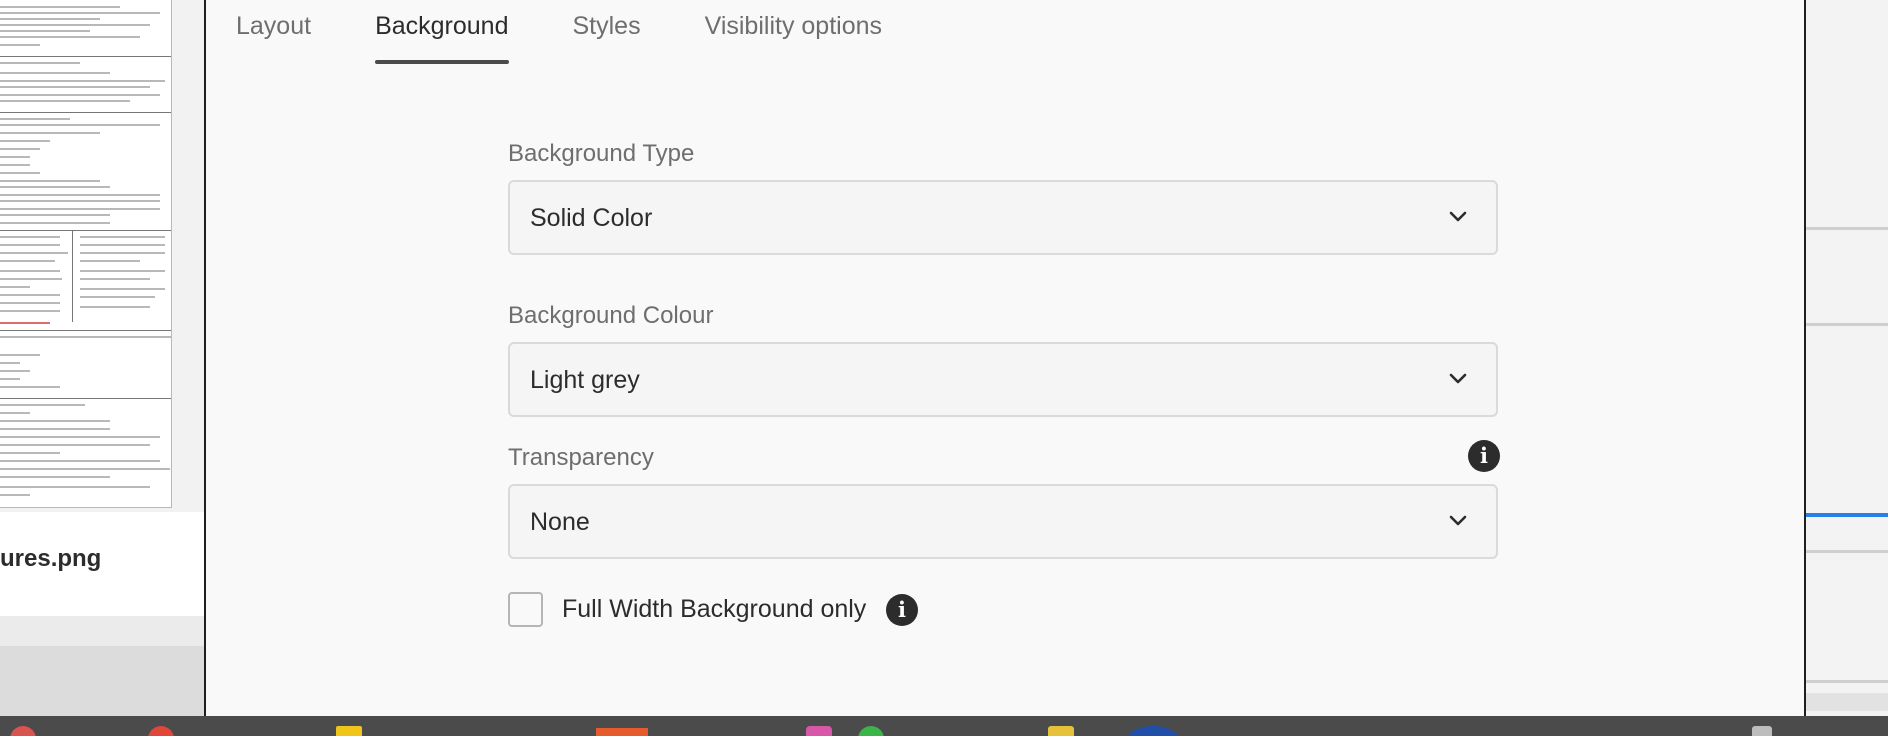 This screenshot has height=736, width=1888. What do you see at coordinates (793, 32) in the screenshot?
I see `tab-visibility-options: Visibility options` at bounding box center [793, 32].